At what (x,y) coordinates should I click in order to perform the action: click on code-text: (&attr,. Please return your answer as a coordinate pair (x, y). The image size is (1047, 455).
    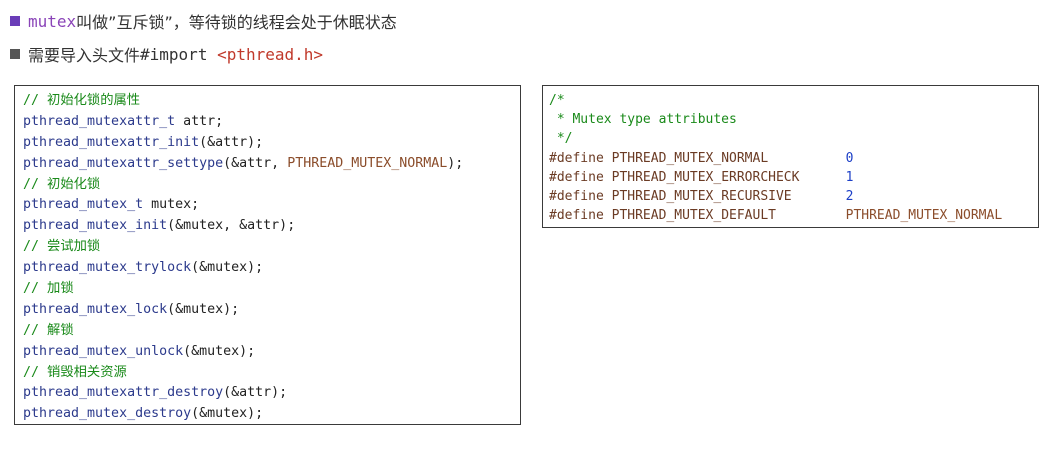
    Looking at the image, I should click on (255, 163).